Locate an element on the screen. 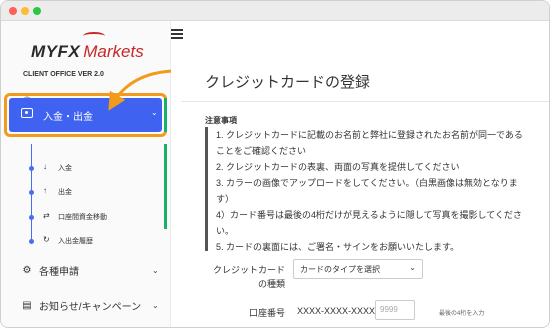 Image resolution: width=550 pixels, height=328 pixels. submenu-item-label: 口座間資金移動 is located at coordinates (82, 217).